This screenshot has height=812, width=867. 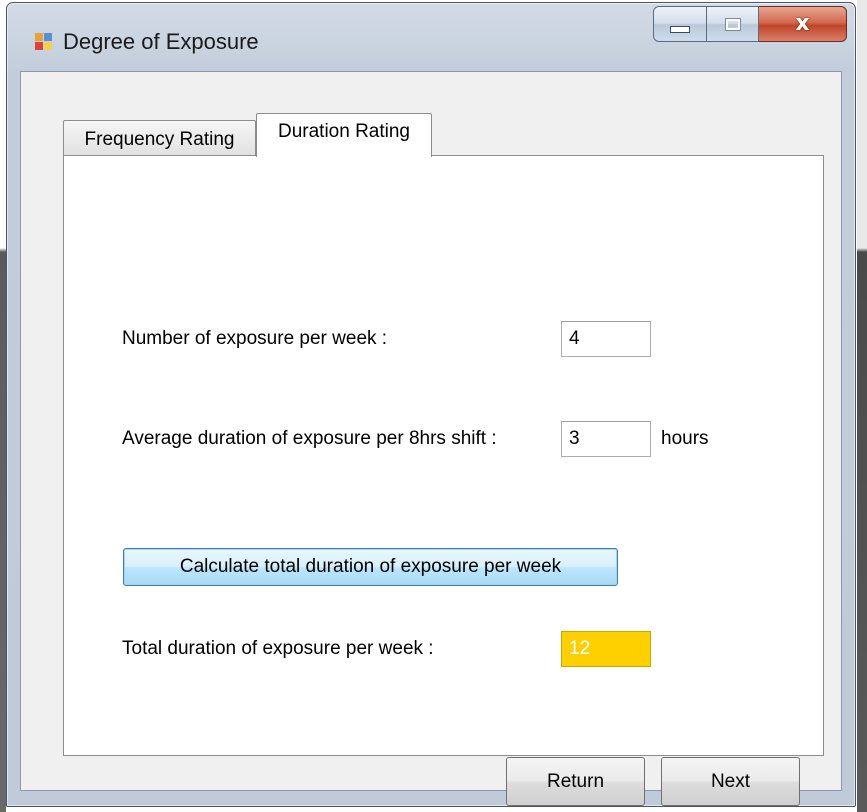 What do you see at coordinates (606, 439) in the screenshot?
I see `average-duration-input: 3` at bounding box center [606, 439].